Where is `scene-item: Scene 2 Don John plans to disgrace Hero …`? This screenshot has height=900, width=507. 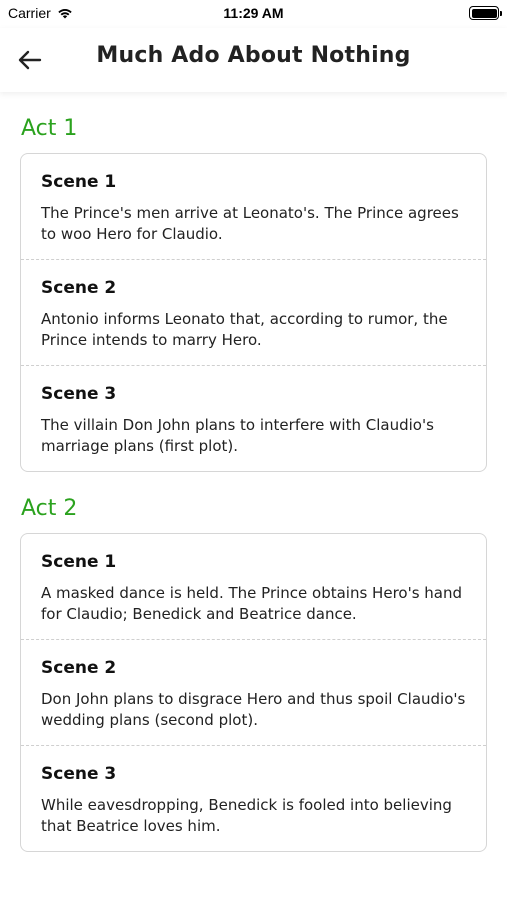
scene-item: Scene 2 Don John plans to disgrace Hero … is located at coordinates (253, 693).